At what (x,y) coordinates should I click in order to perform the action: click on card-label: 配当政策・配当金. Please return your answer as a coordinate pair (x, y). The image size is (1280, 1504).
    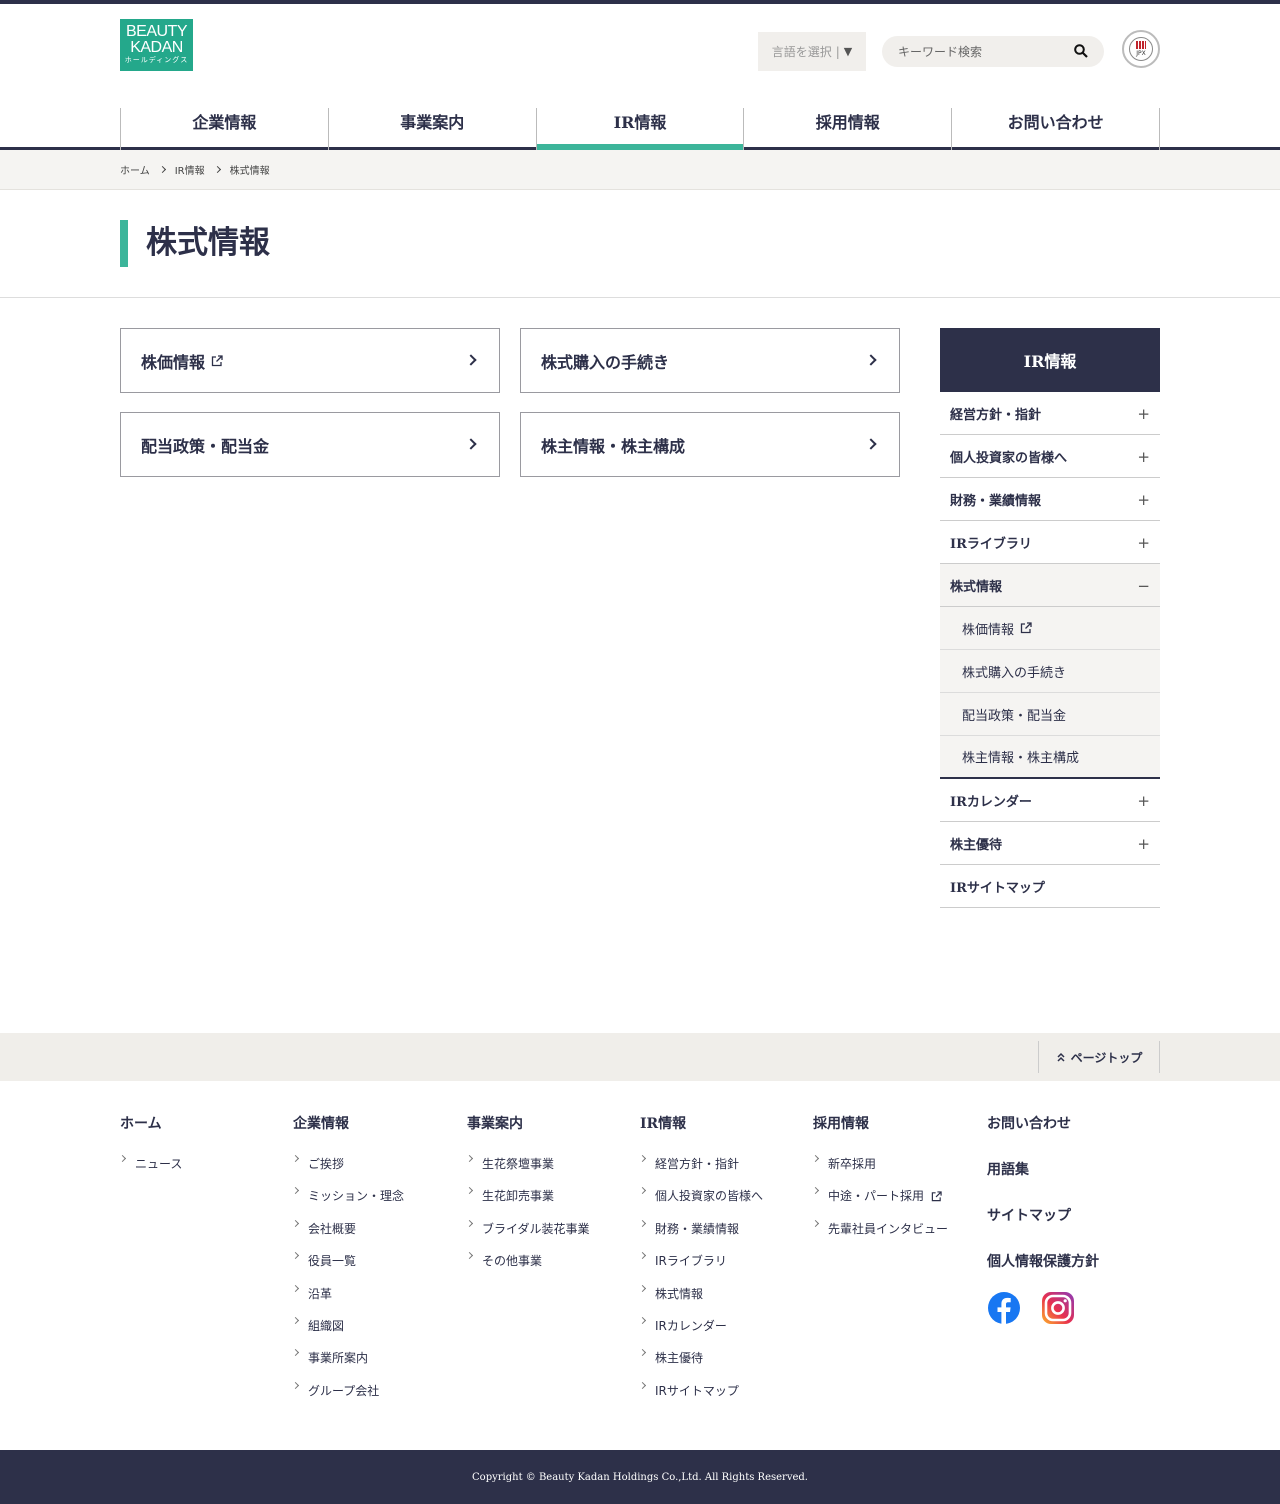
    Looking at the image, I should click on (205, 446).